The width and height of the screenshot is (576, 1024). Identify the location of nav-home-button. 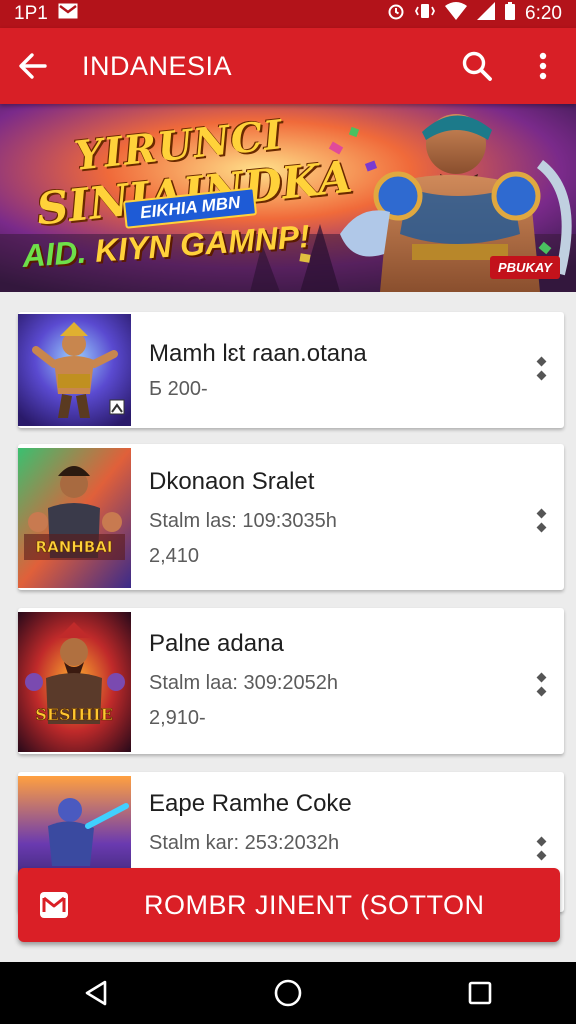
(288, 993).